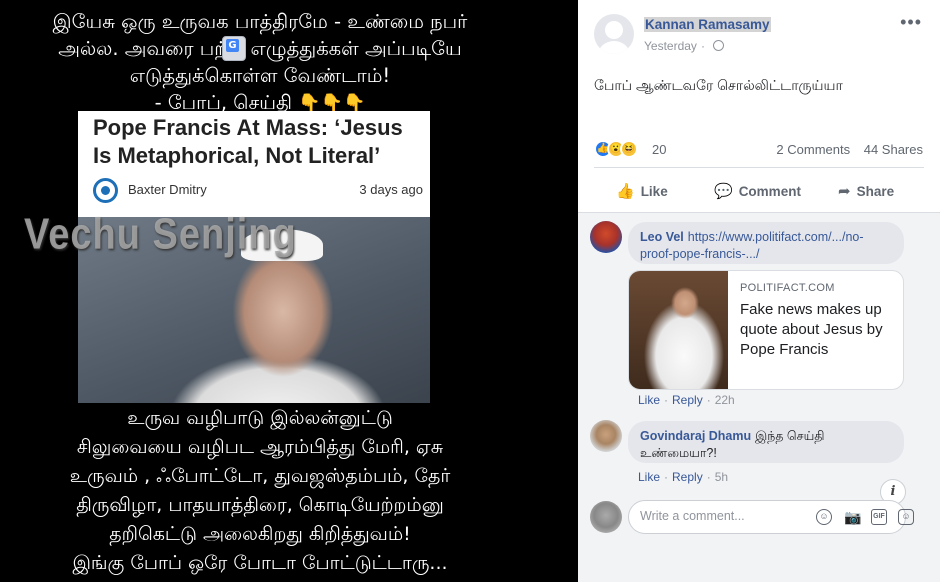 The image size is (940, 582). What do you see at coordinates (906, 517) in the screenshot?
I see `sticker-icon: ☺` at bounding box center [906, 517].